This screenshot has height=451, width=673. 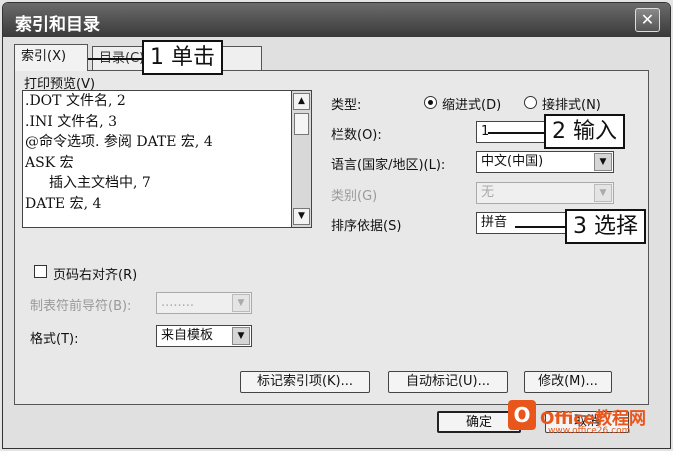 I want to click on right-align-checkbox, so click(x=40, y=271).